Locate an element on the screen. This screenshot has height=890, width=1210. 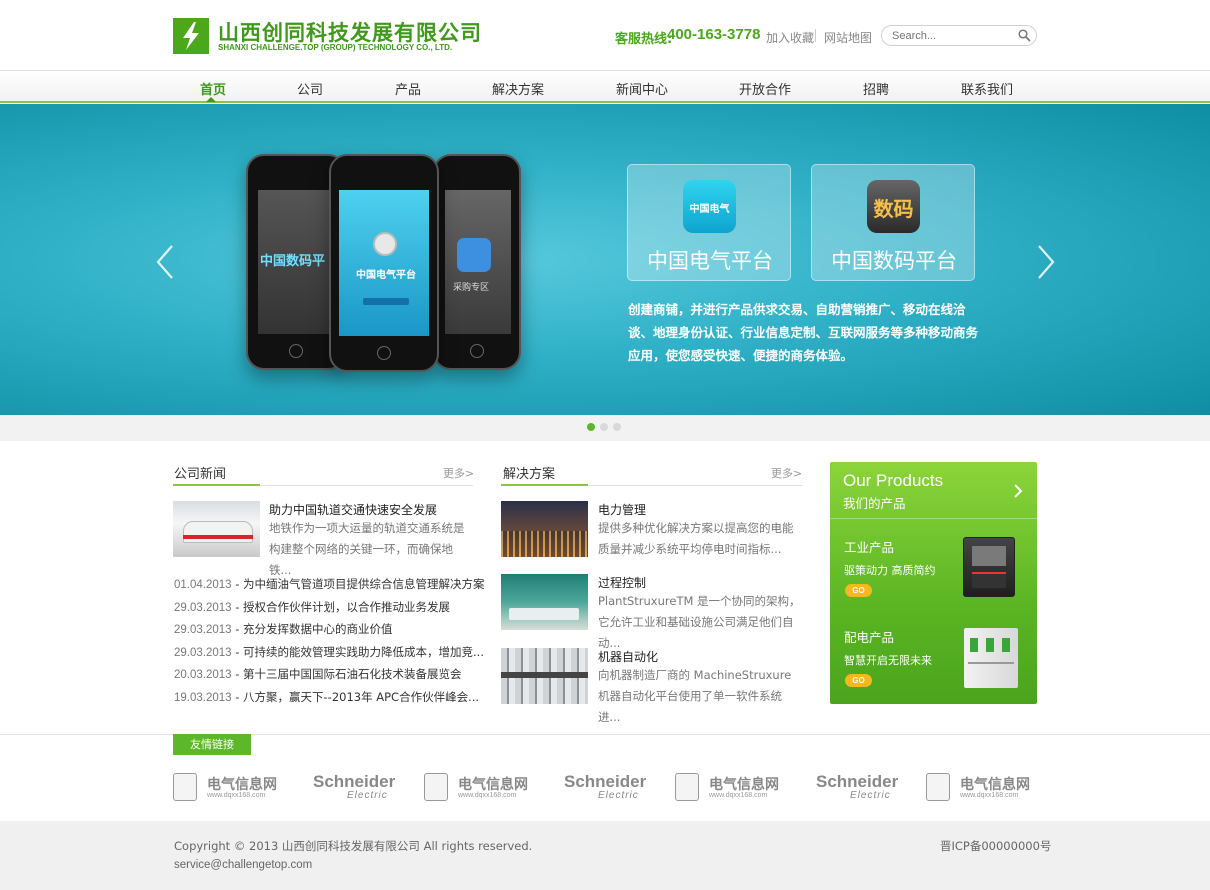
nav-item-contact: 联系我们 is located at coordinates (987, 88).